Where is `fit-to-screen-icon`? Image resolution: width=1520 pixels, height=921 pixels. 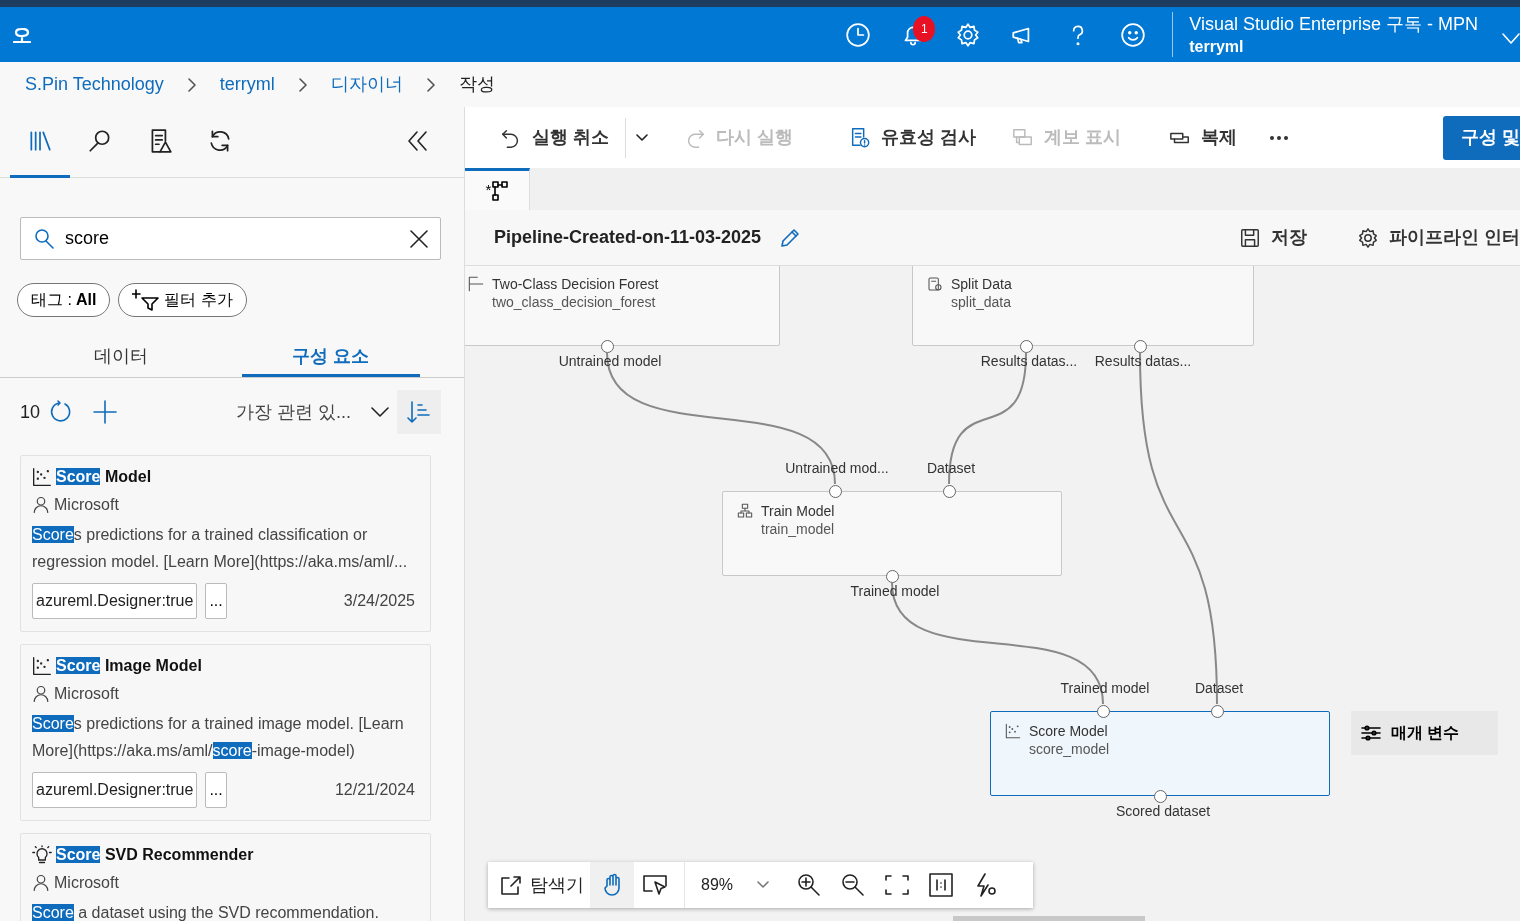 fit-to-screen-icon is located at coordinates (897, 885).